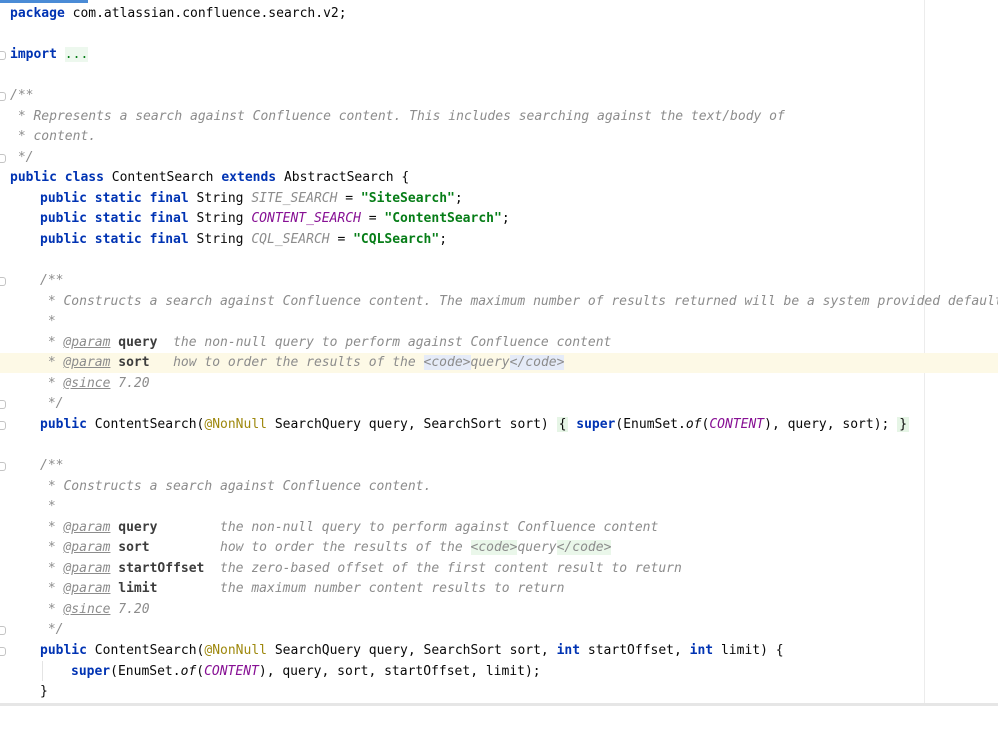 This screenshot has width=998, height=742. I want to click on class-name: ContentSearch, so click(162, 177).